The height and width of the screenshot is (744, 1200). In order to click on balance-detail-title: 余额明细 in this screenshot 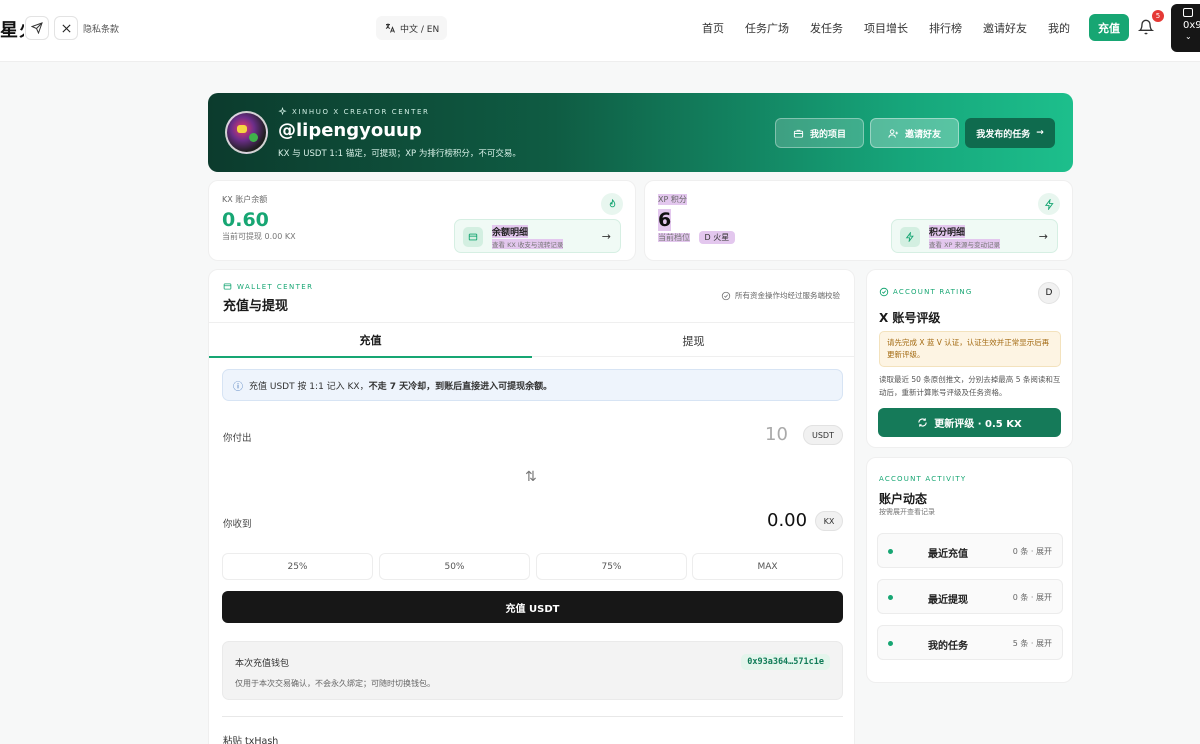, I will do `click(510, 231)`.